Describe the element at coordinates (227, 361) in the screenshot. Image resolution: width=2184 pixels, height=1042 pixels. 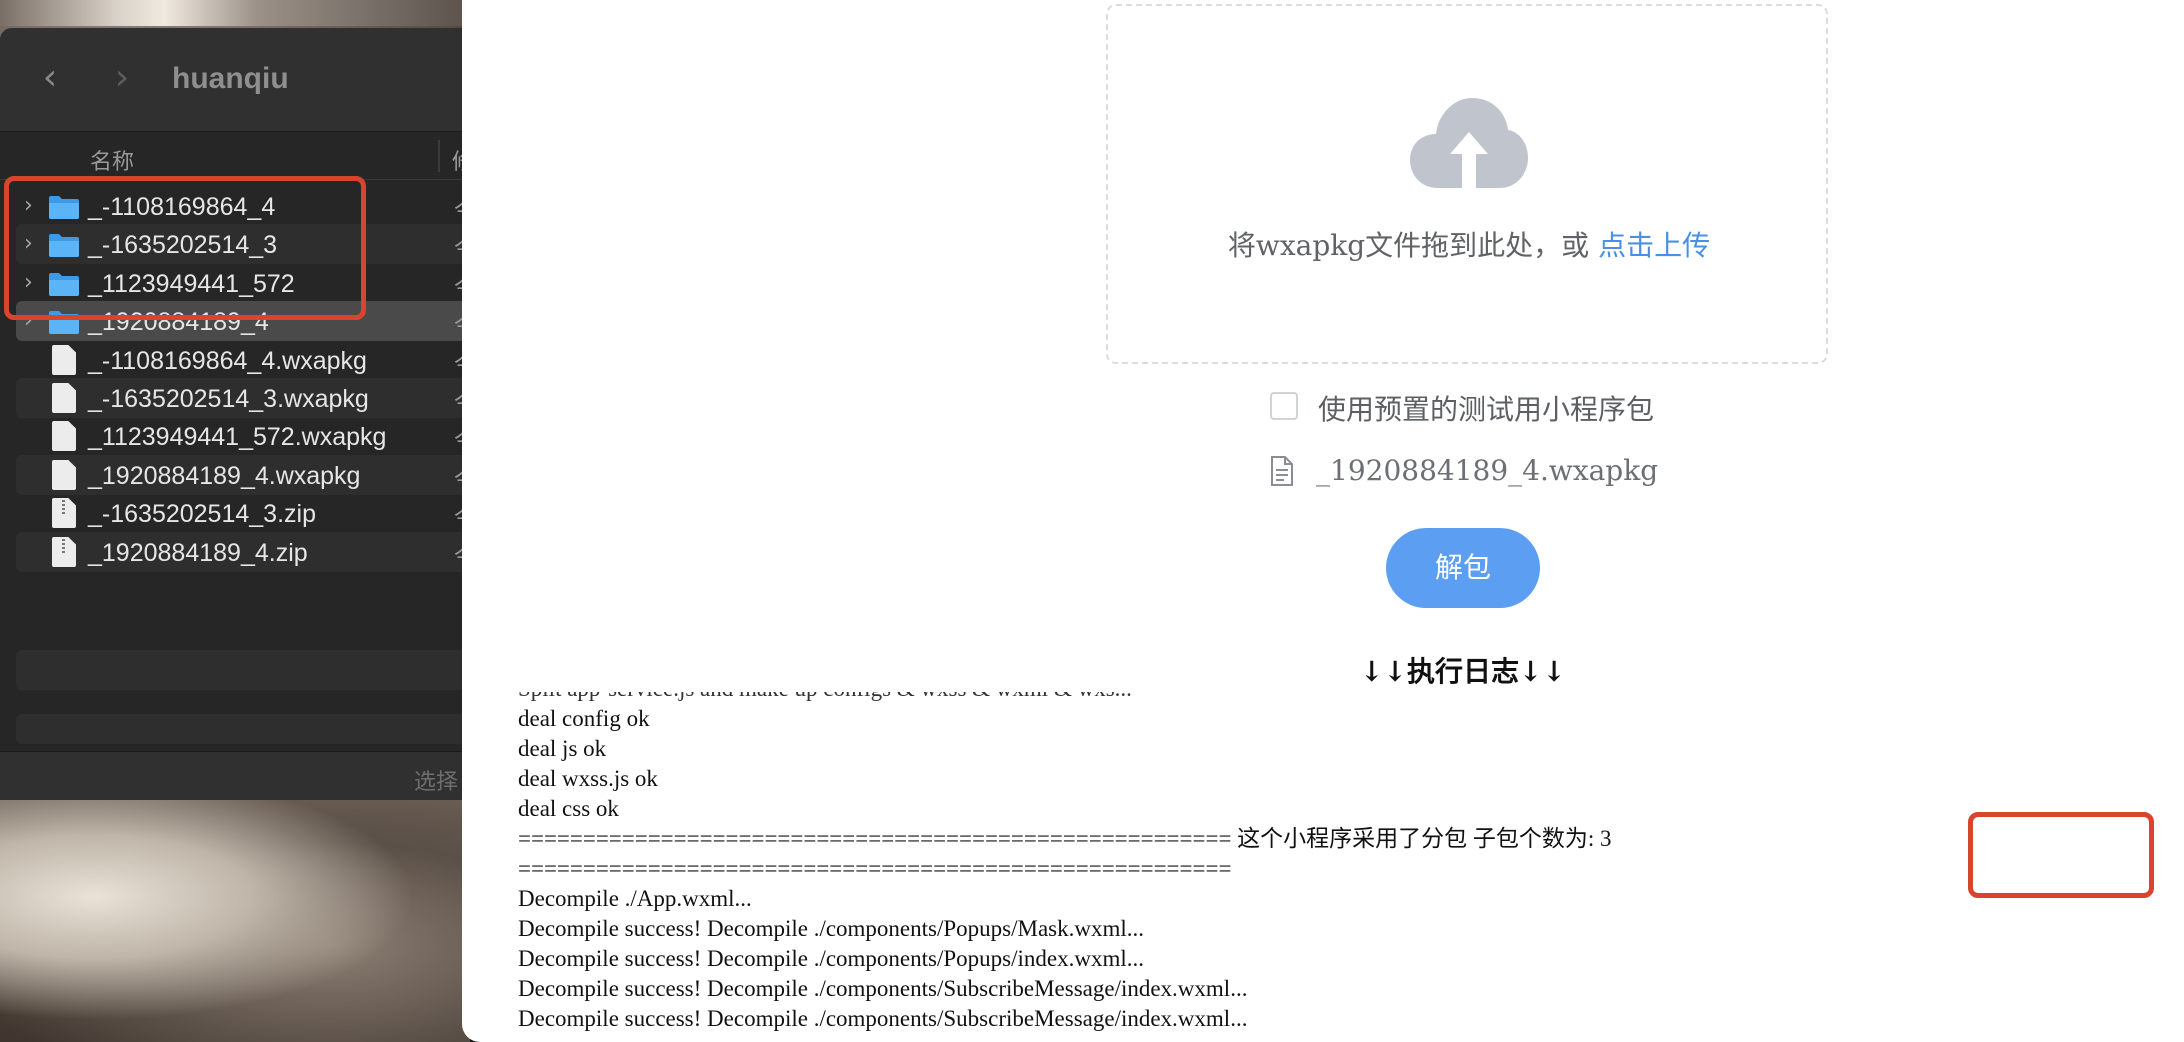
I see `file-name: _-1108169864_4.wxapkg` at that location.